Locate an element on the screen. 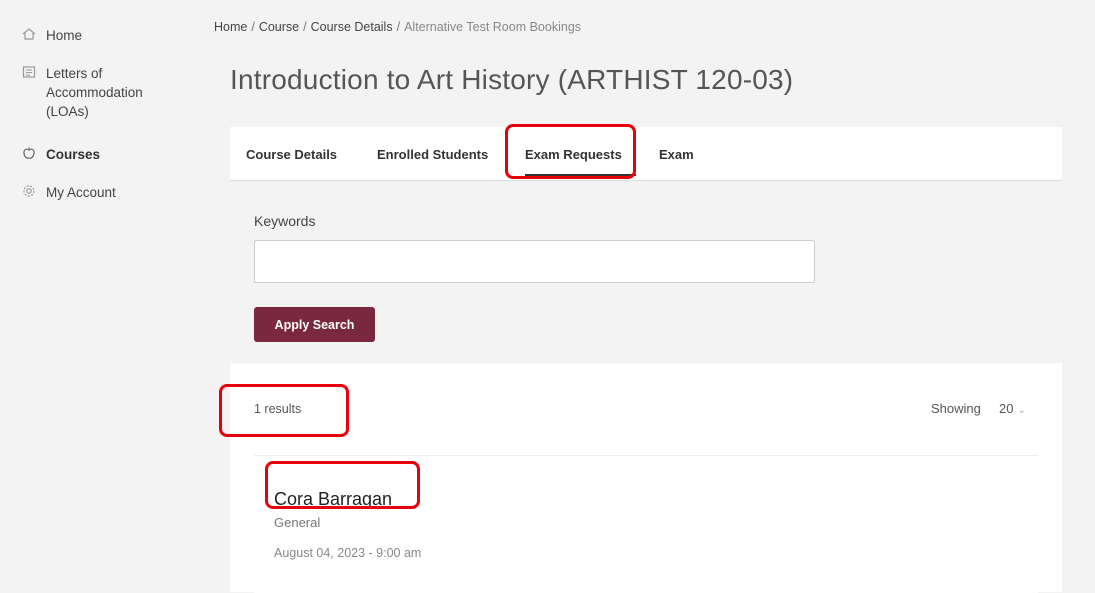 This screenshot has width=1095, height=593. page-size-select: 20 ⌄ is located at coordinates (1012, 408).